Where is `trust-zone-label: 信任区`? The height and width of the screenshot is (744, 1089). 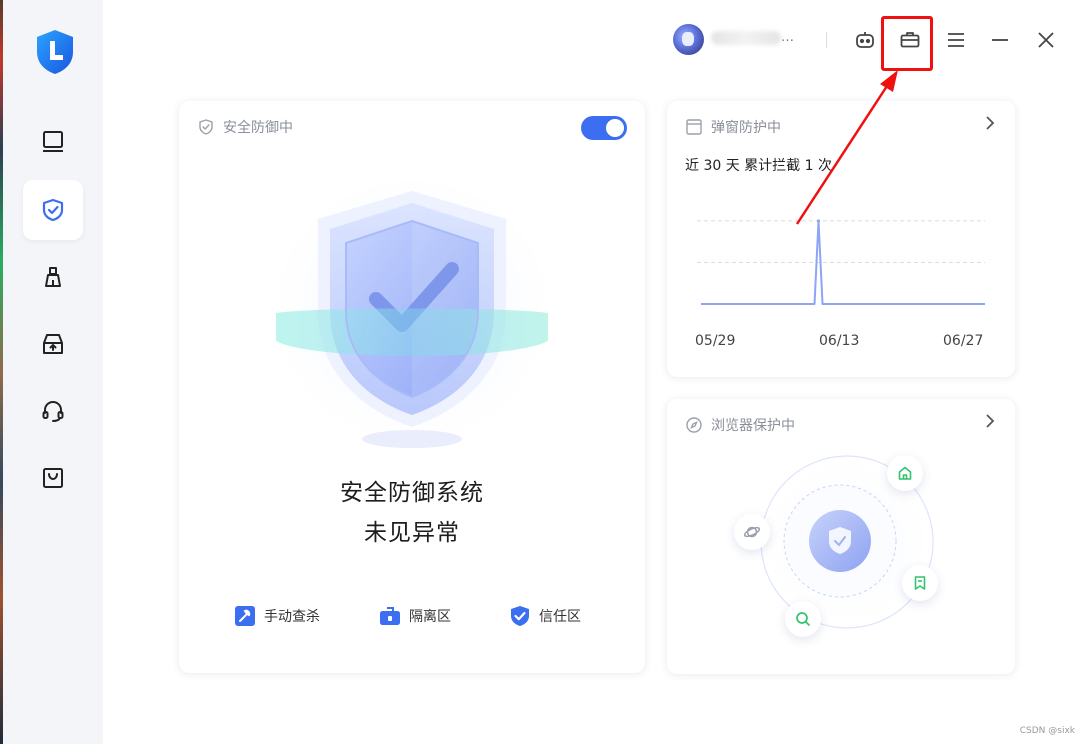 trust-zone-label: 信任区 is located at coordinates (560, 617).